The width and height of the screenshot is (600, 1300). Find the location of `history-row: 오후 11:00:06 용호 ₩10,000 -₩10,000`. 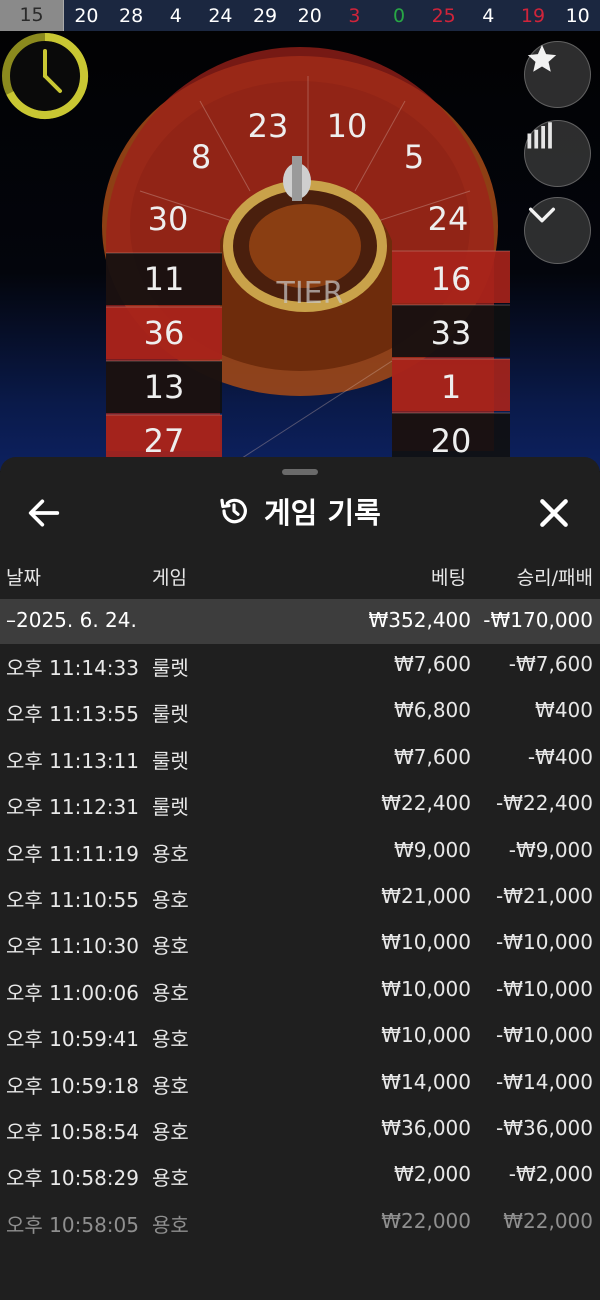

history-row: 오후 11:00:06 용호 ₩10,000 -₩10,000 is located at coordinates (300, 995).